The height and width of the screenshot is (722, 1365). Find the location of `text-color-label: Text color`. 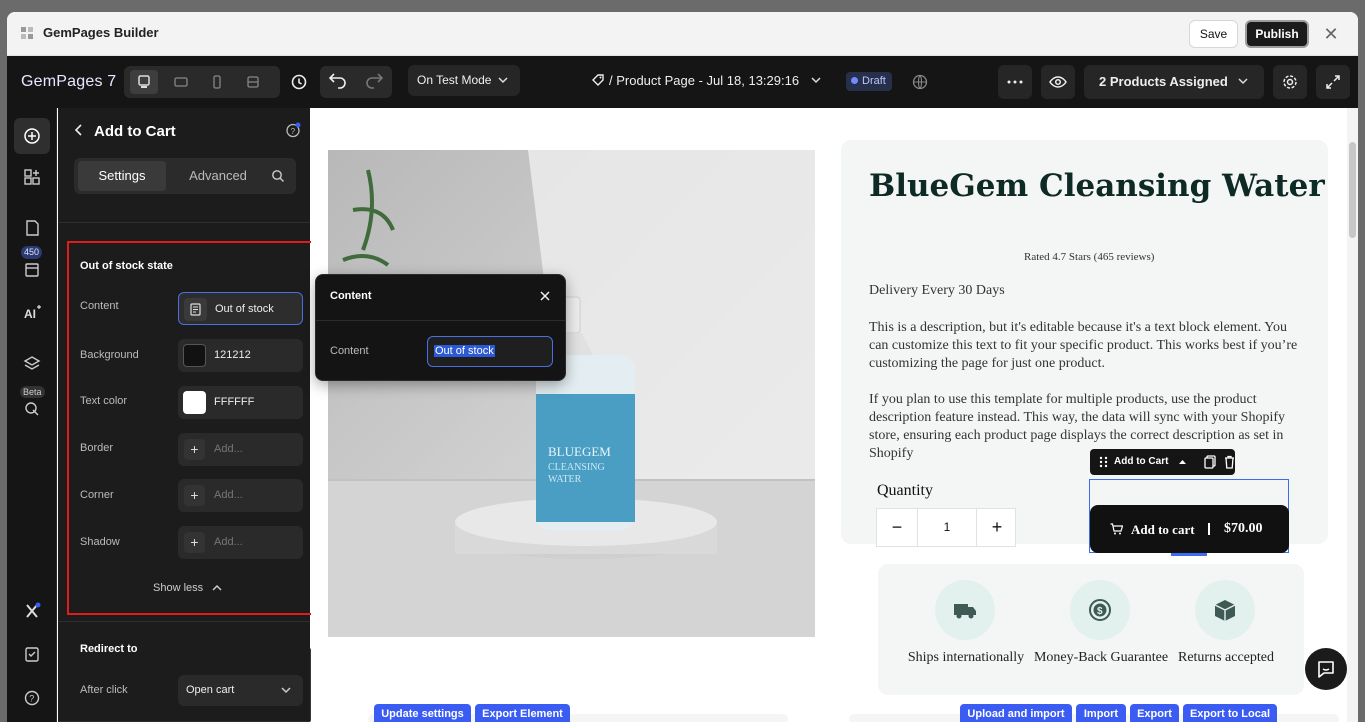

text-color-label: Text color is located at coordinates (104, 401).